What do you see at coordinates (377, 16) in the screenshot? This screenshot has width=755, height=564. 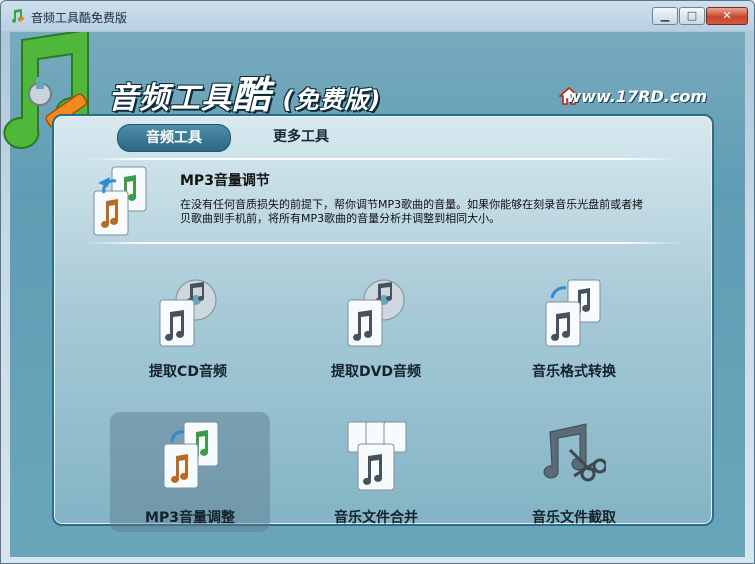 I see `title-bar: 音频工具酷免费版 ▁ □ ✕` at bounding box center [377, 16].